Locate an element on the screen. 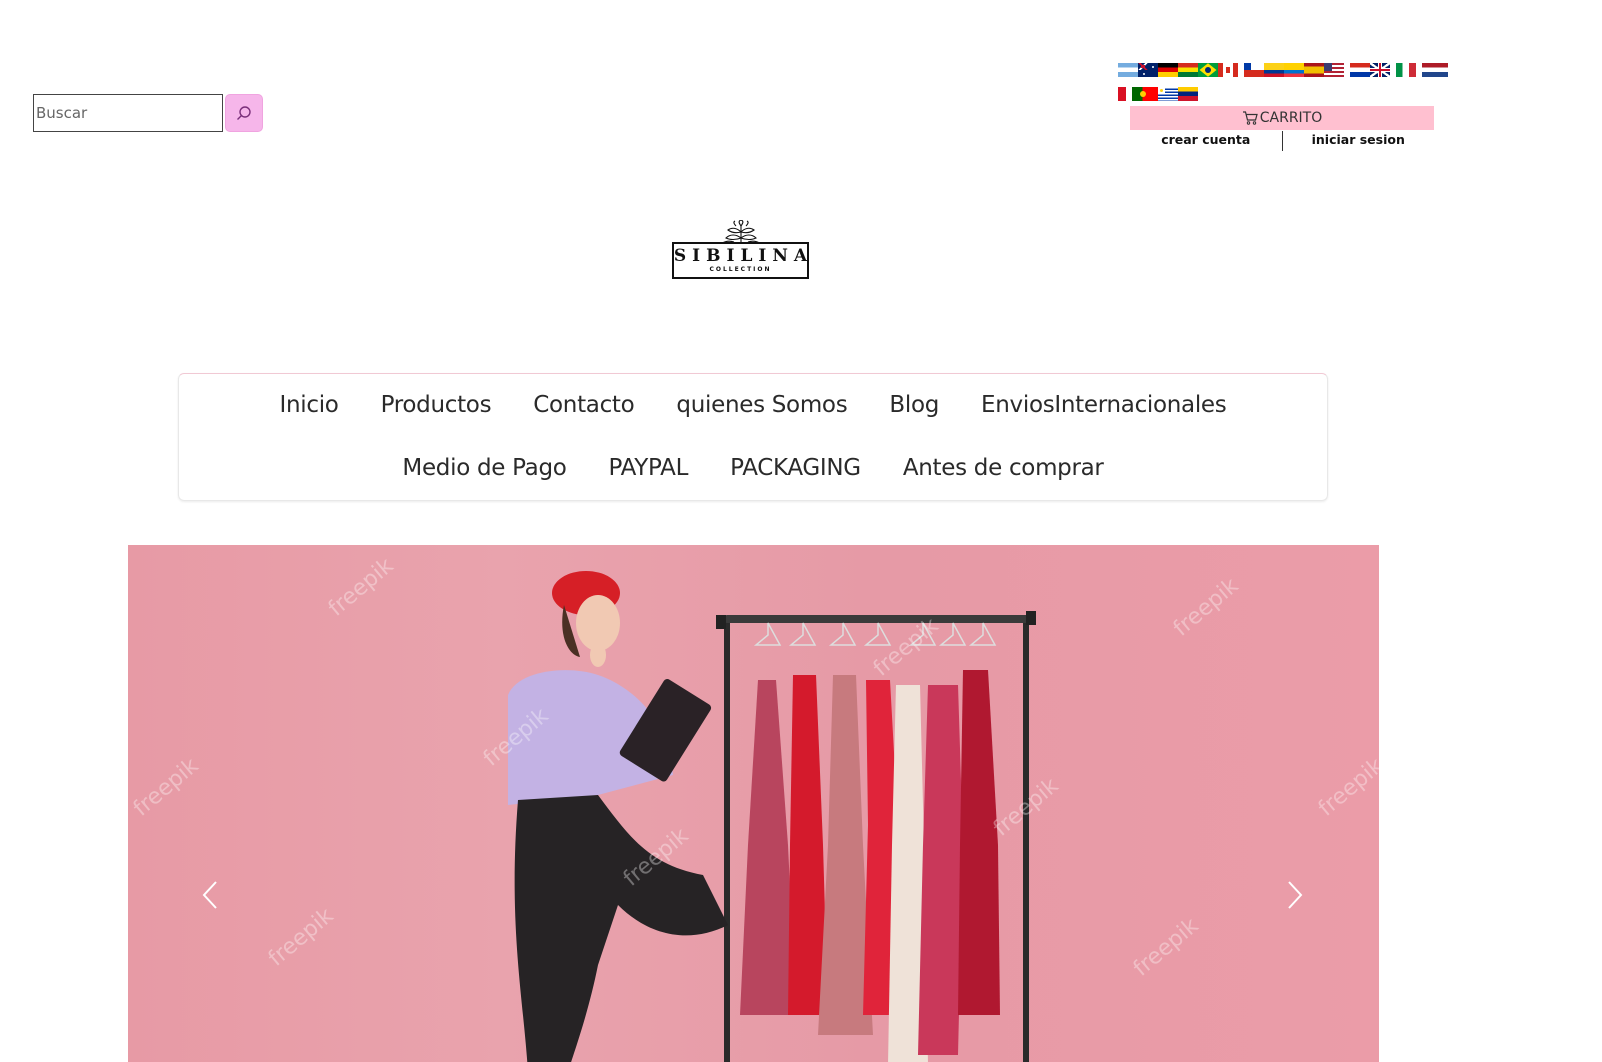 The height and width of the screenshot is (1062, 1602). carousel-prev-button is located at coordinates (210, 895).